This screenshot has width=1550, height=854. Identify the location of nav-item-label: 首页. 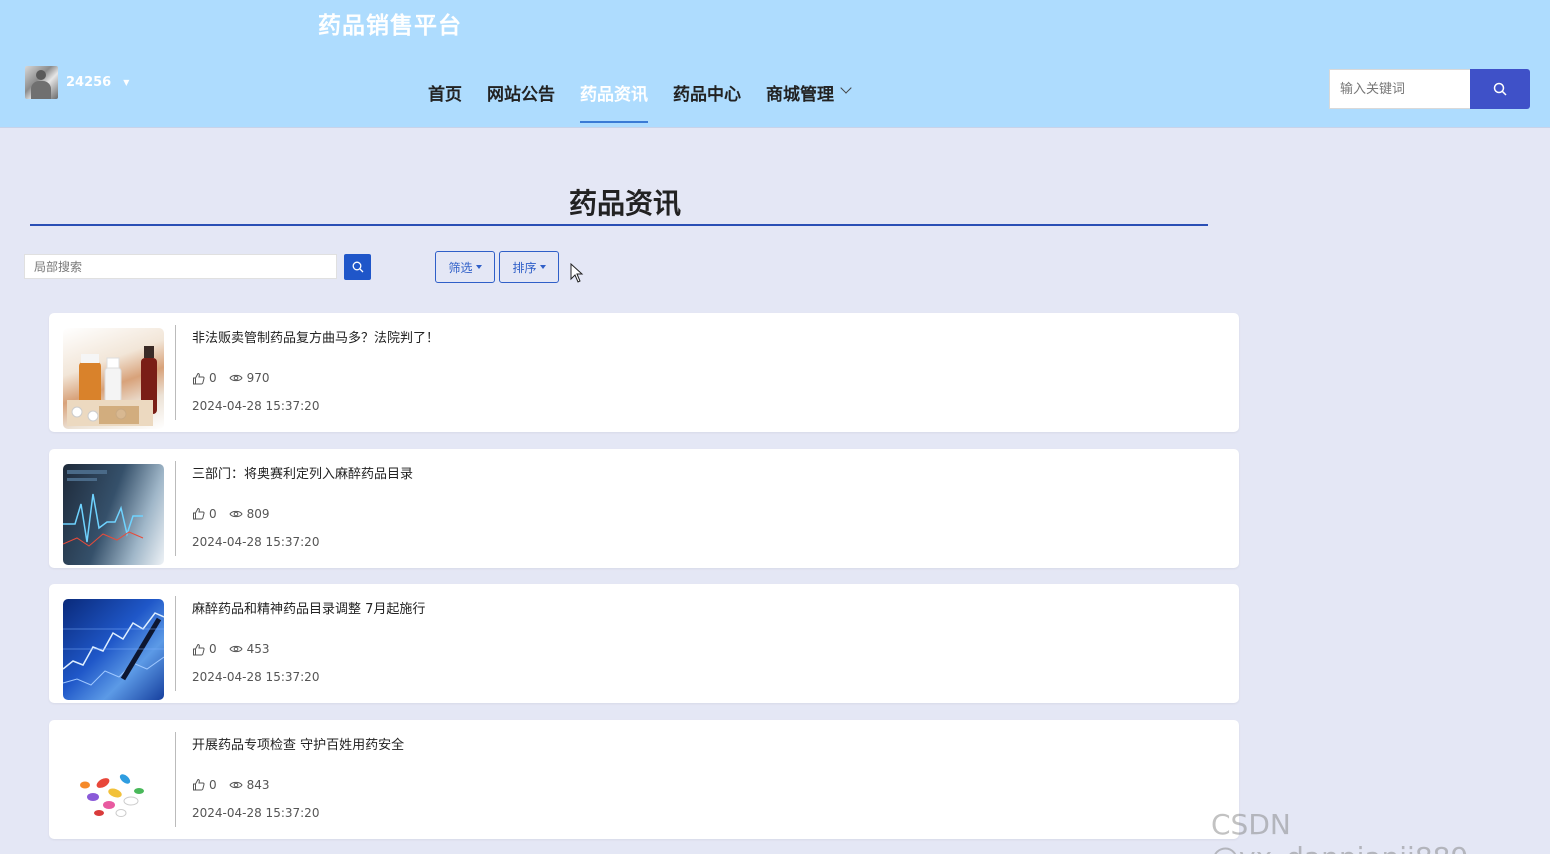
(445, 95).